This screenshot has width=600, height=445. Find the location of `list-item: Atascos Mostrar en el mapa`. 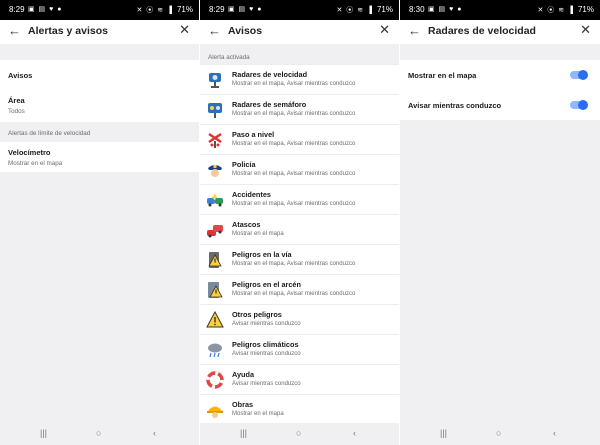

list-item: Atascos Mostrar en el mapa is located at coordinates (299, 229).